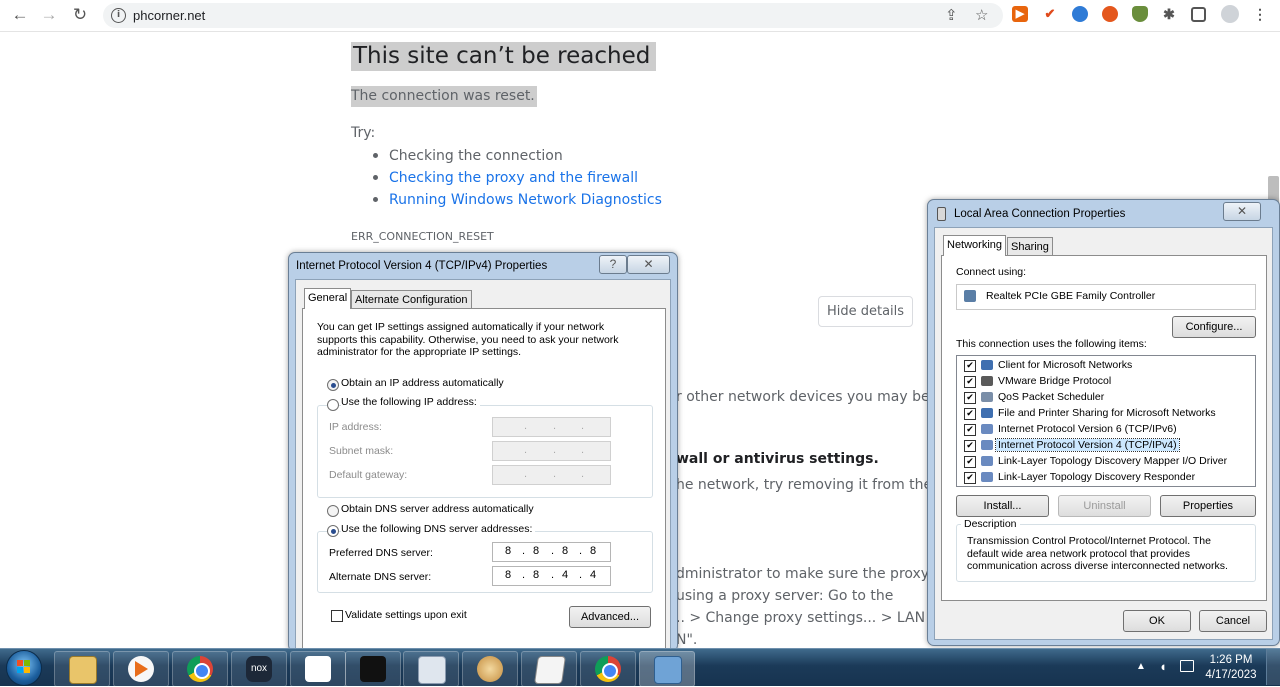 This screenshot has height=687, width=1280. I want to click on suggestion-link-text: Checking the proxy and the firewall, so click(513, 178).